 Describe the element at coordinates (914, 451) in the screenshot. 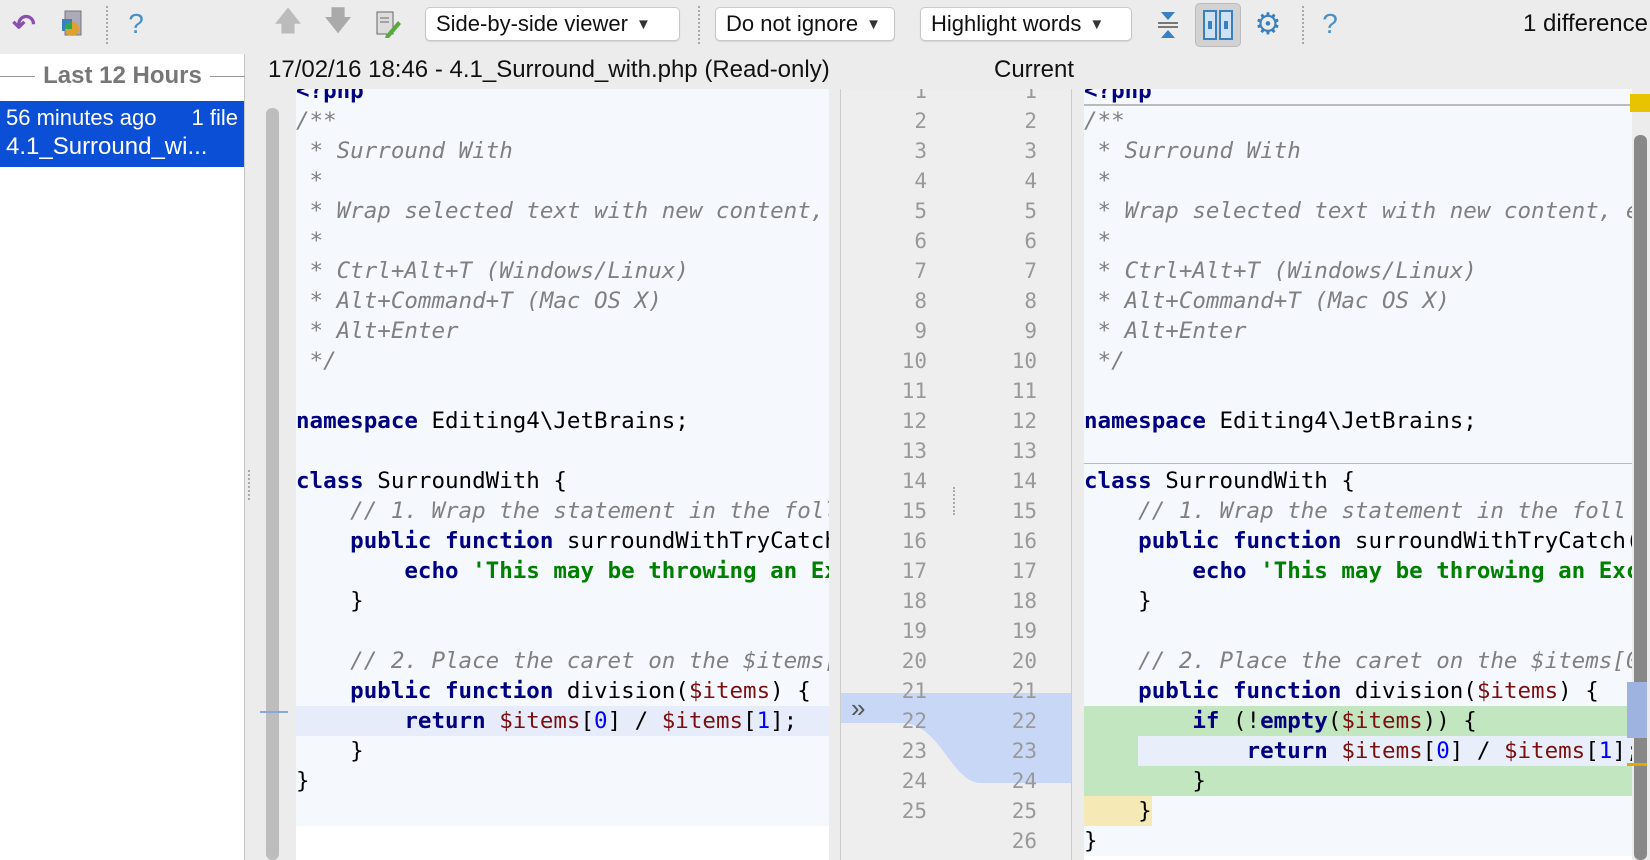

I see `line-number: 13` at that location.